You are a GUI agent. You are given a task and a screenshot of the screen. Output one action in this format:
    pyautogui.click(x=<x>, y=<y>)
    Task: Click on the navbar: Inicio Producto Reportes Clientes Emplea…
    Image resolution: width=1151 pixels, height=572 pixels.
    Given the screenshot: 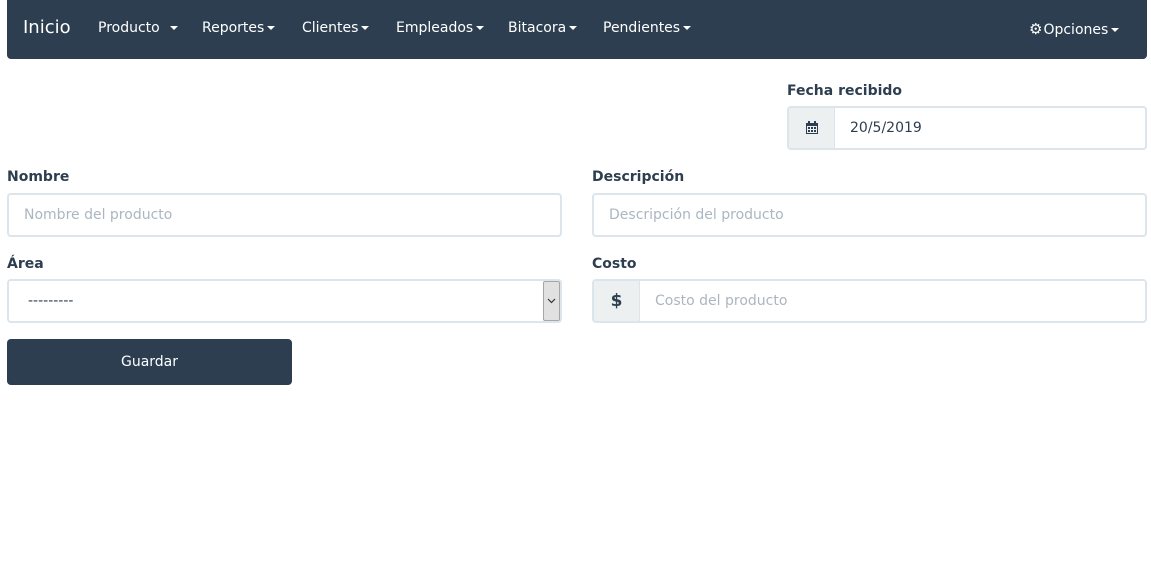 What is the action you would take?
    pyautogui.click(x=577, y=29)
    